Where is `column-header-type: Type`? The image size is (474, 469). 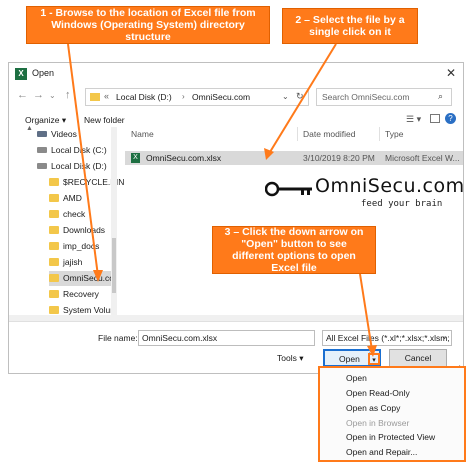 column-header-type: Type is located at coordinates (394, 134).